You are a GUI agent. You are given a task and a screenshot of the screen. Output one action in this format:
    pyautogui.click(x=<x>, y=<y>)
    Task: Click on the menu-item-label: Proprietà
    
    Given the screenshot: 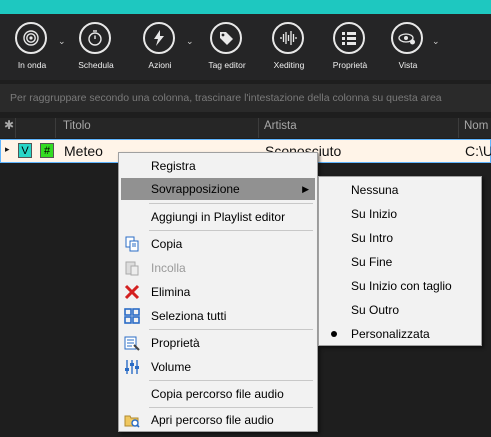 What is the action you would take?
    pyautogui.click(x=175, y=343)
    